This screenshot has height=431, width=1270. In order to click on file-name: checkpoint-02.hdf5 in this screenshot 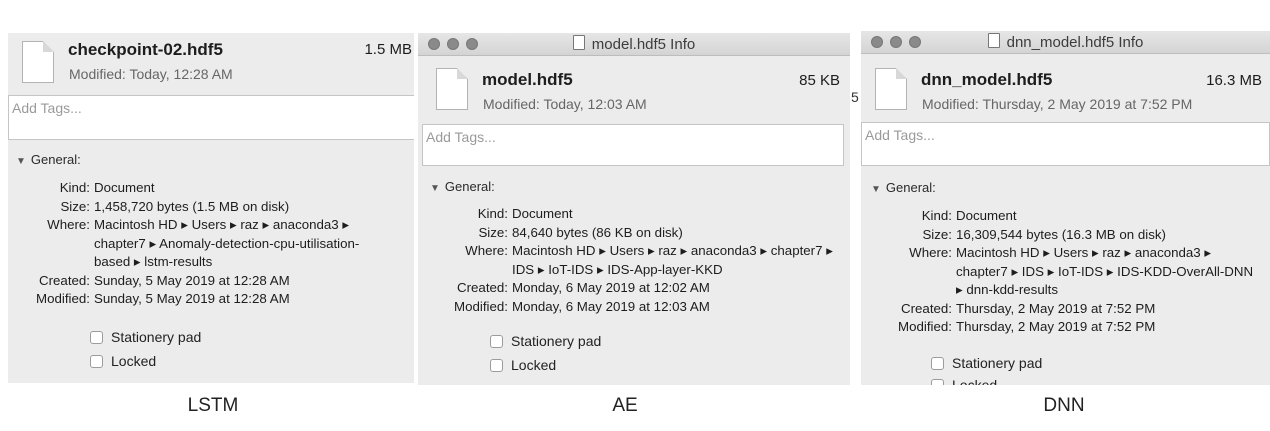, I will do `click(145, 49)`.